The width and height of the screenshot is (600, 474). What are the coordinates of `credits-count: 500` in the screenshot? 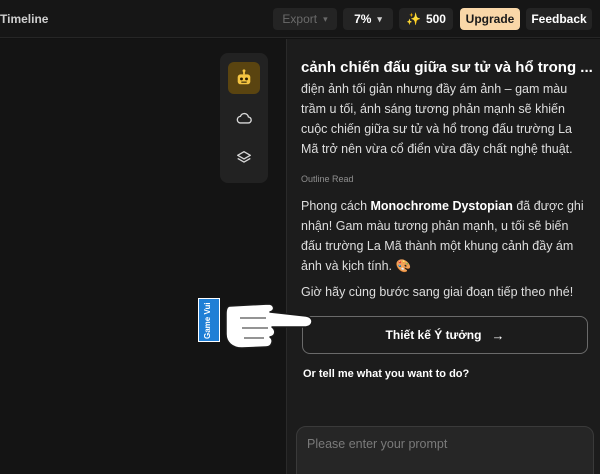 It's located at (435, 19).